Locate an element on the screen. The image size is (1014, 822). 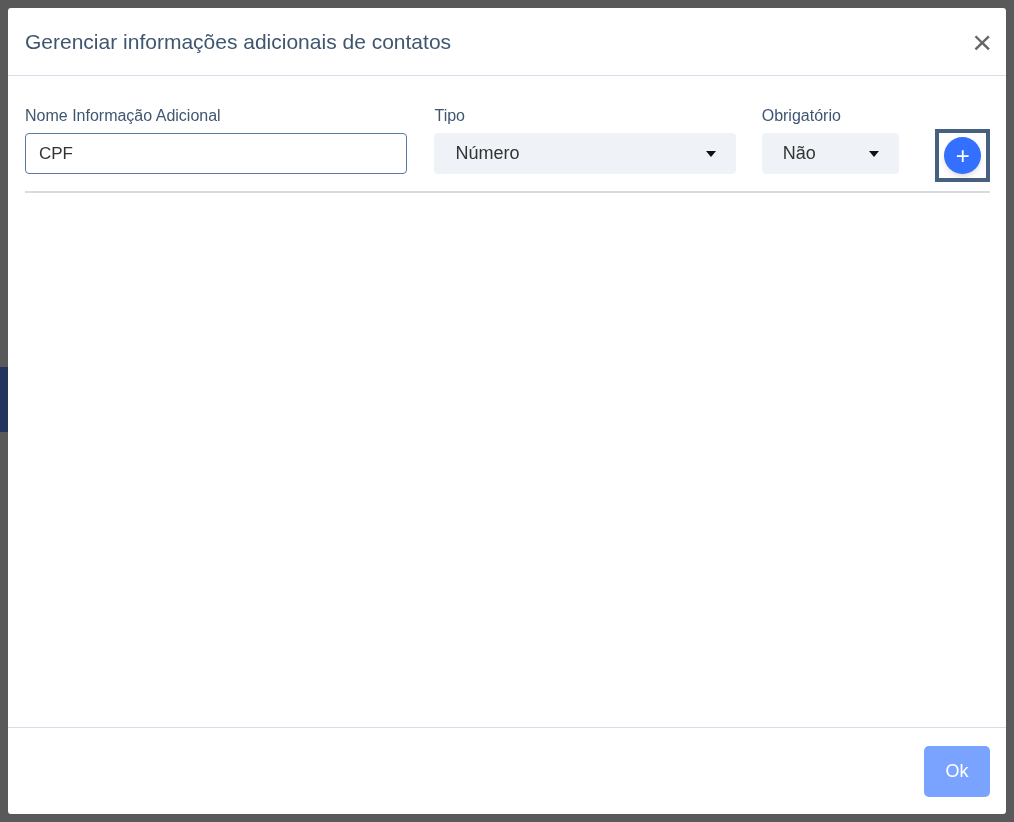
field-label: Nome Informação Adicional is located at coordinates (123, 116).